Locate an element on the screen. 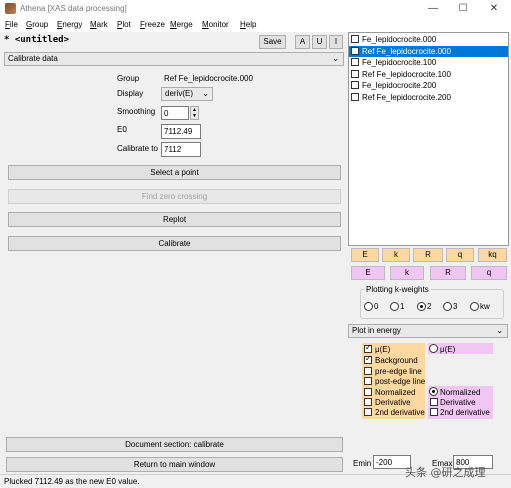 This screenshot has width=511, height=488. group-name: Ref Fe_lepidocrocite.200 is located at coordinates (406, 97).